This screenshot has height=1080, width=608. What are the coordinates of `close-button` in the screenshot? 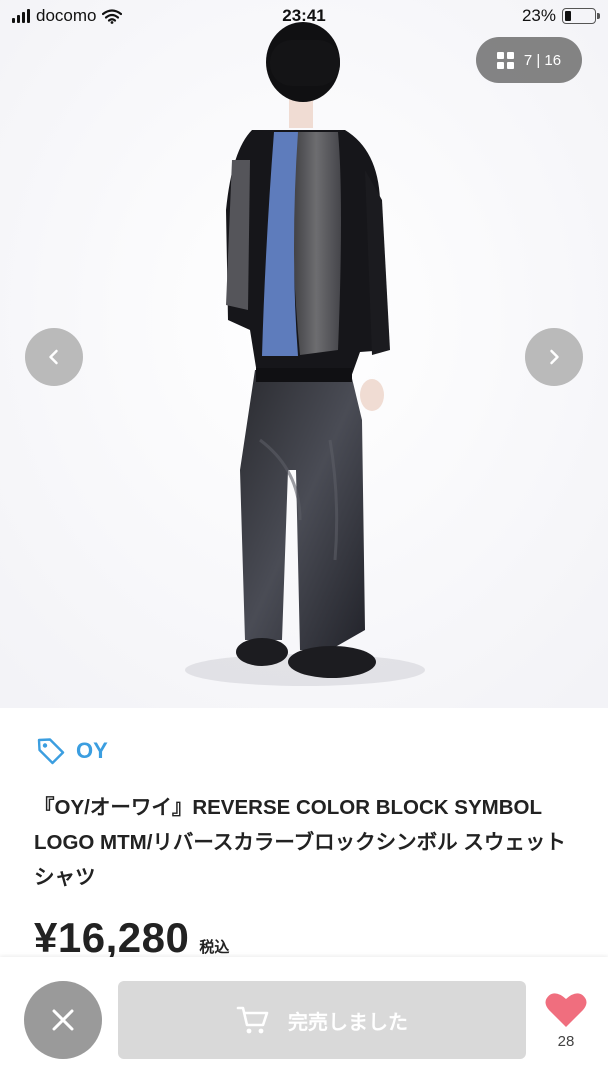 It's located at (63, 1020).